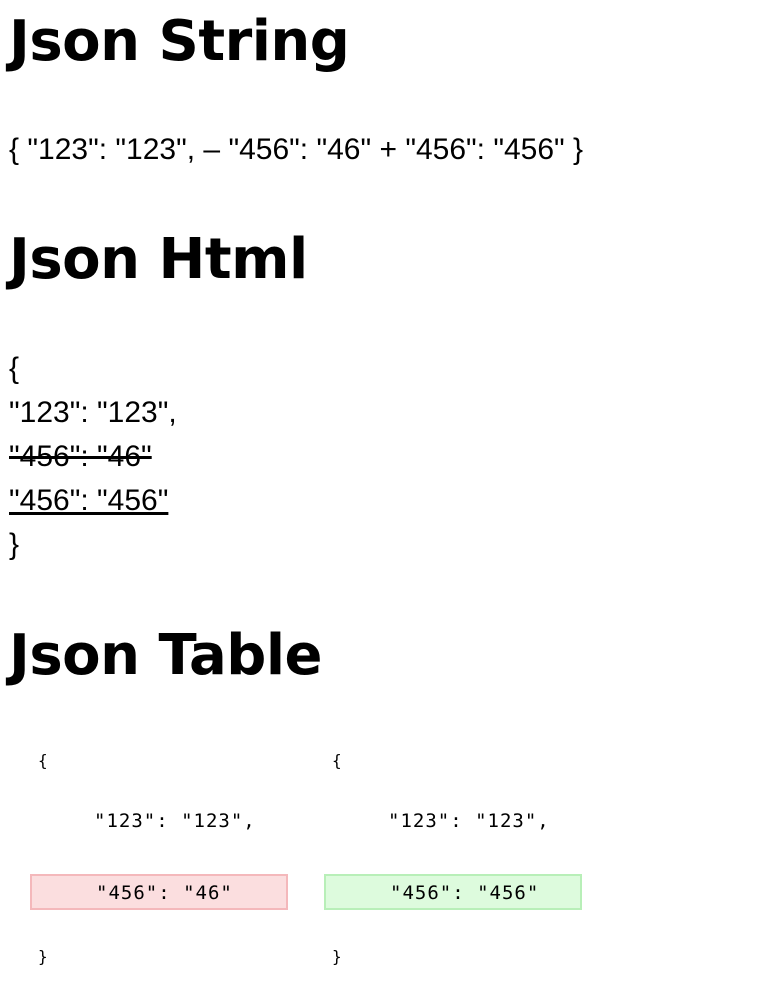  I want to click on json-string-open: {, so click(18, 149).